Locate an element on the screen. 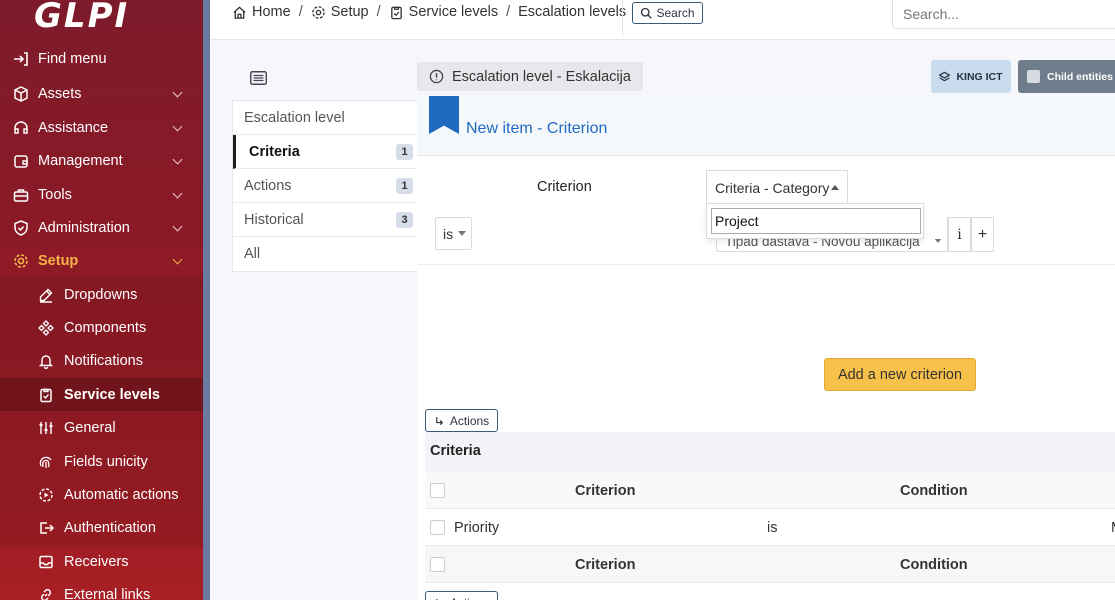 Image resolution: width=1115 pixels, height=600 pixels. wallet-icon is located at coordinates (21, 161).